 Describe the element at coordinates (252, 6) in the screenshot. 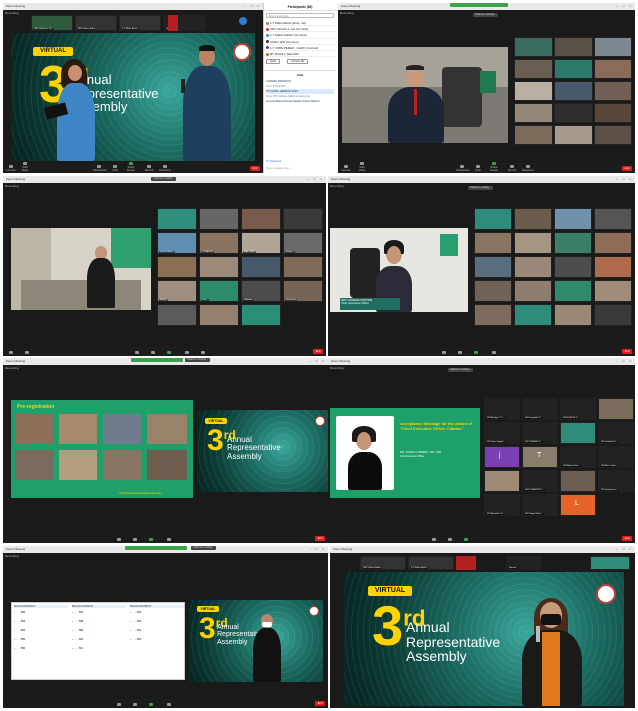

I see `window-controls: – □ ×` at that location.